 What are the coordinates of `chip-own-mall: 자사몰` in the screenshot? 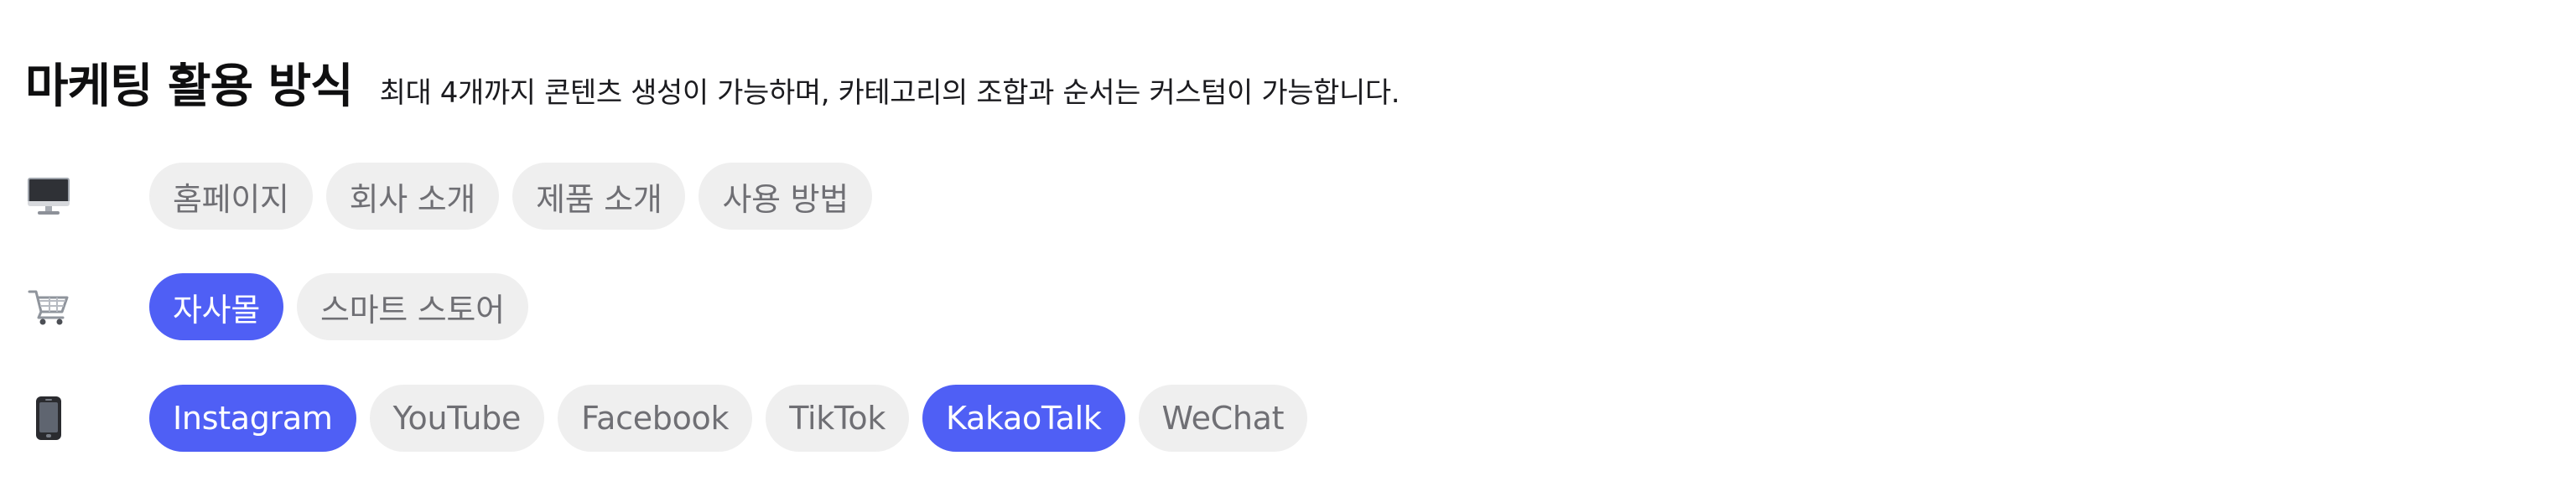 It's located at (216, 306).